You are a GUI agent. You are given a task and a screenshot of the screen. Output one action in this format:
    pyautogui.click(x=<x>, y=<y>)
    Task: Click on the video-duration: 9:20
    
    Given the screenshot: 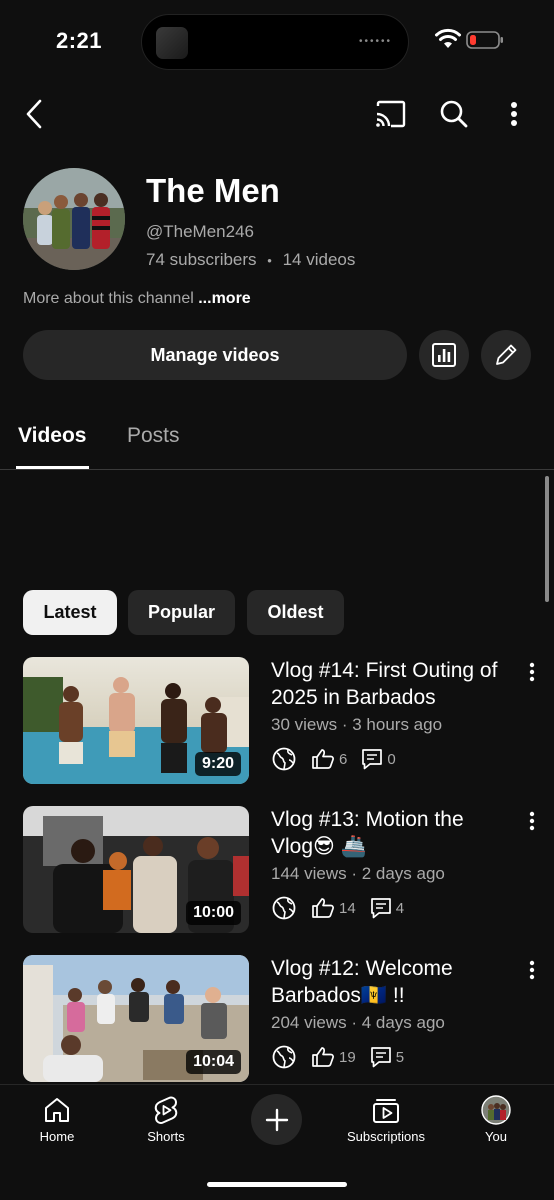 What is the action you would take?
    pyautogui.click(x=217, y=764)
    